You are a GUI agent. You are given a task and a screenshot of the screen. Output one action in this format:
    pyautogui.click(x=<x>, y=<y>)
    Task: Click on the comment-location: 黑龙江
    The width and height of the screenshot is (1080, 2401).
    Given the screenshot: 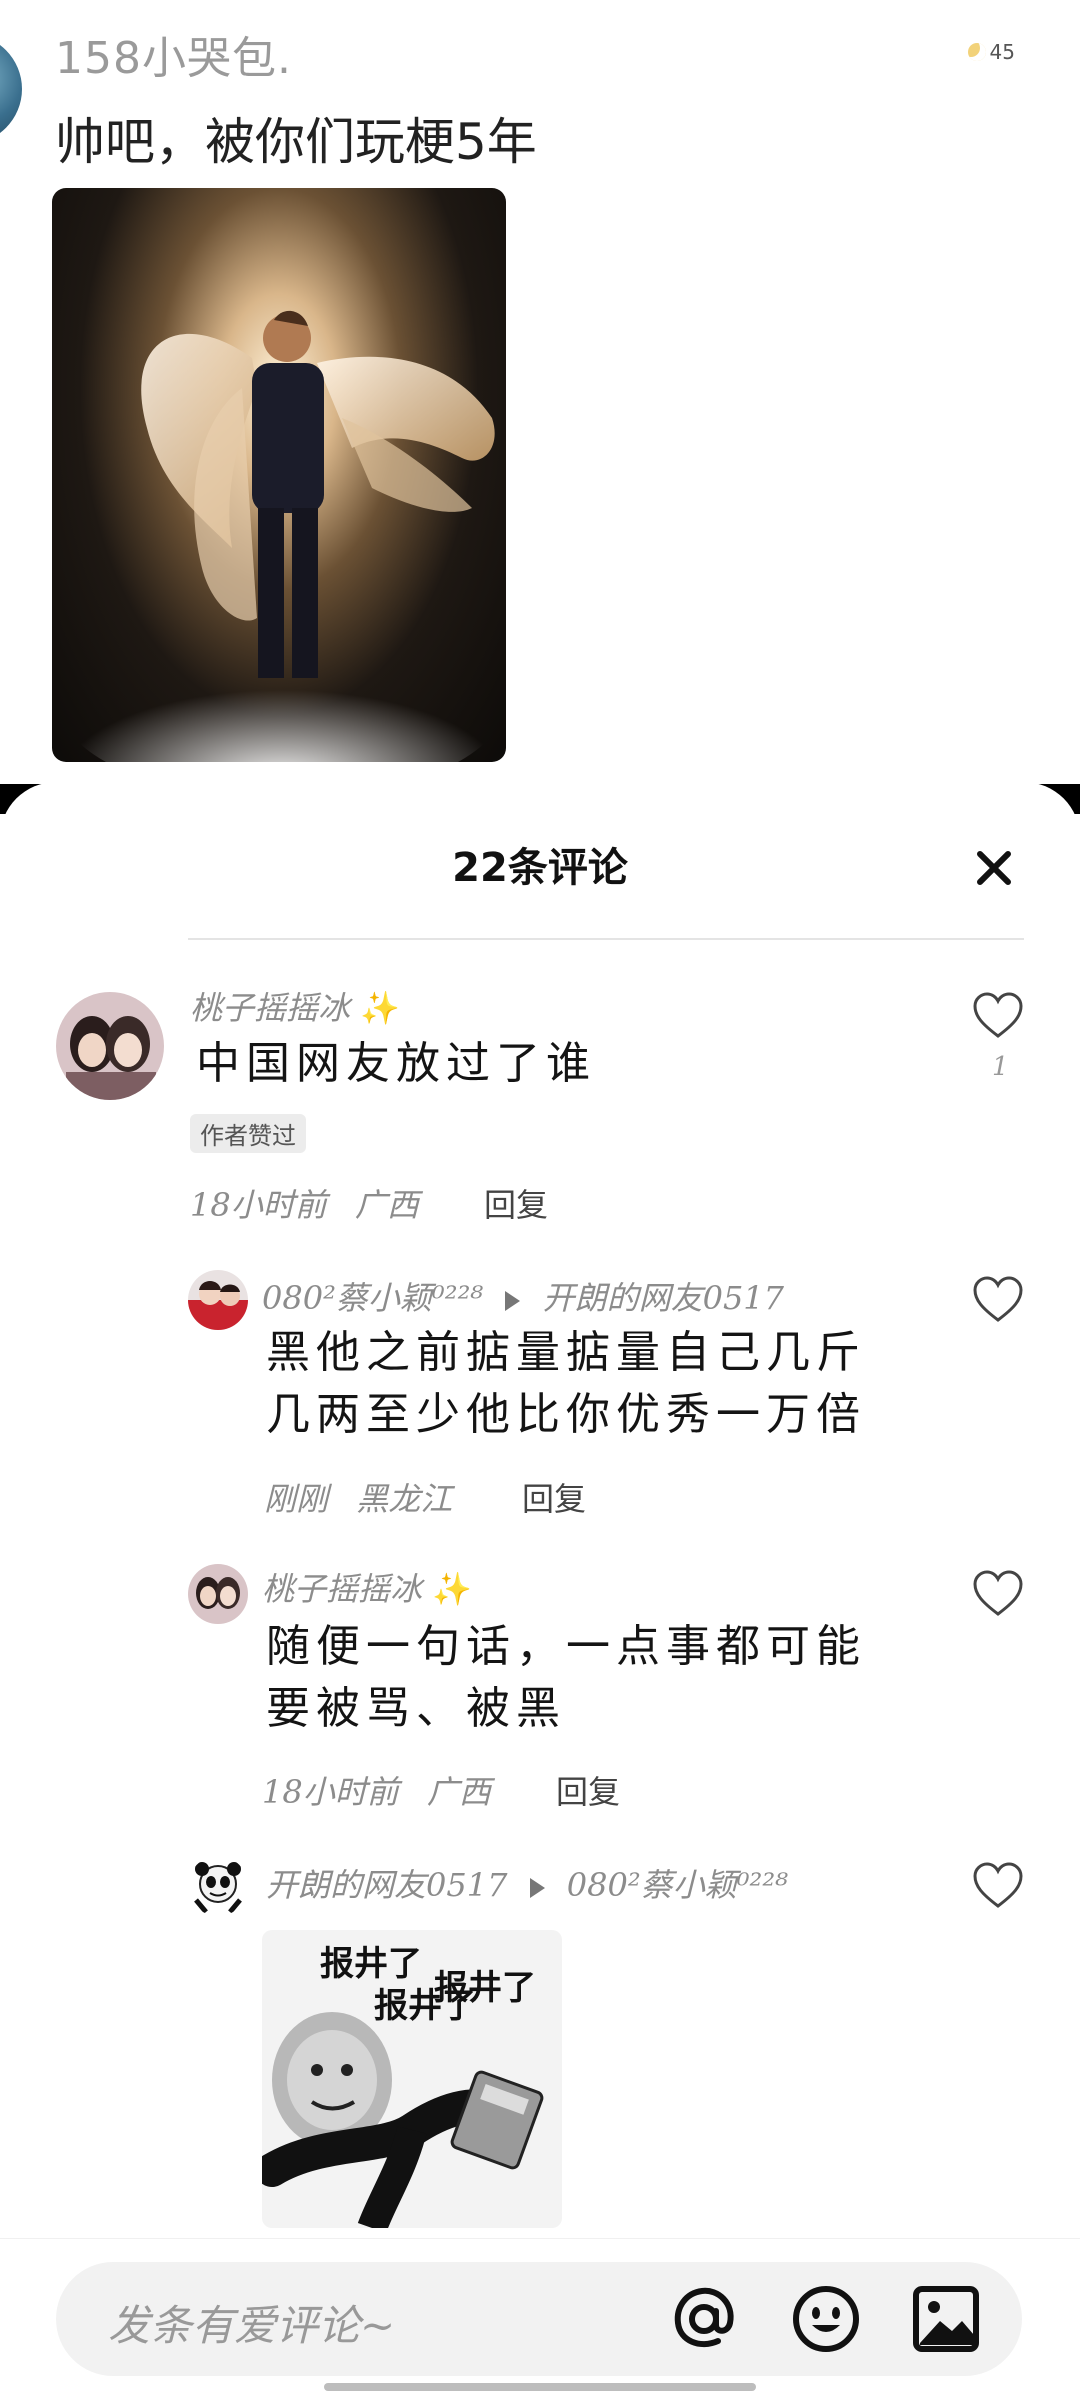 What is the action you would take?
    pyautogui.click(x=404, y=1499)
    